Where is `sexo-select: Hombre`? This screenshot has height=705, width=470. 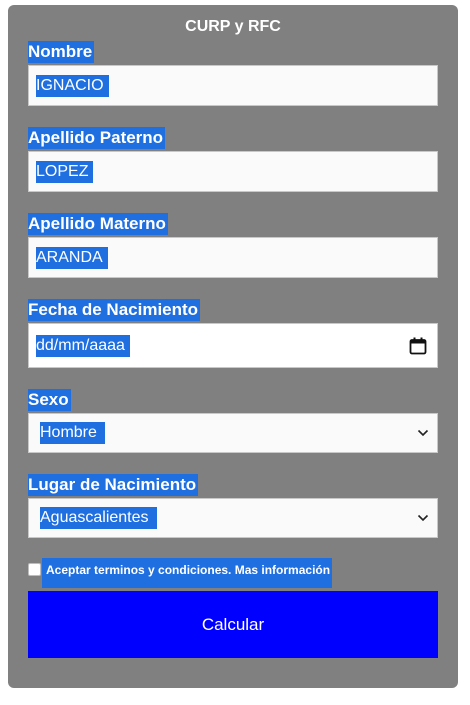
sexo-select: Hombre is located at coordinates (233, 433).